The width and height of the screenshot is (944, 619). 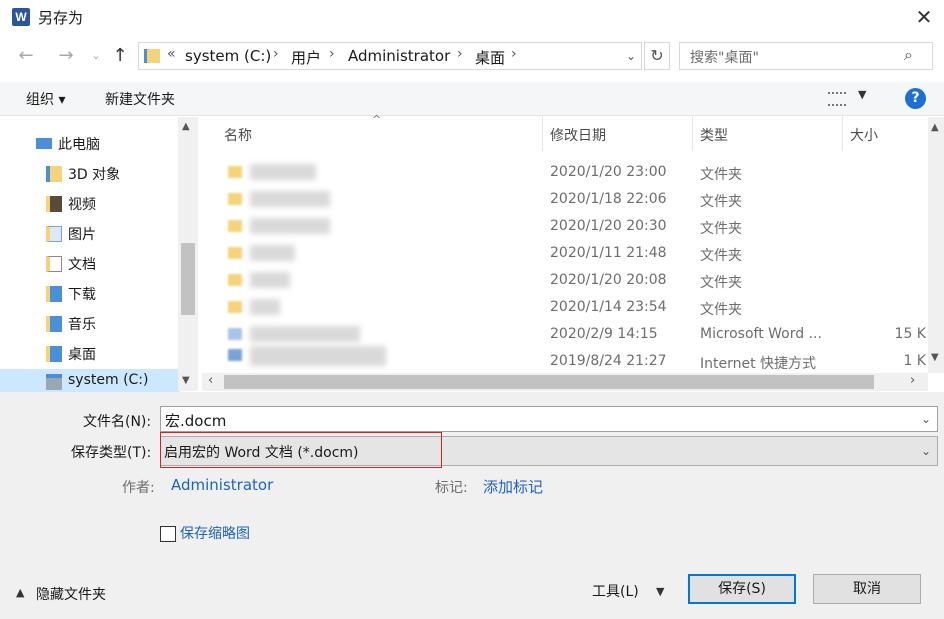 I want to click on window-title: 另存为, so click(x=61, y=18).